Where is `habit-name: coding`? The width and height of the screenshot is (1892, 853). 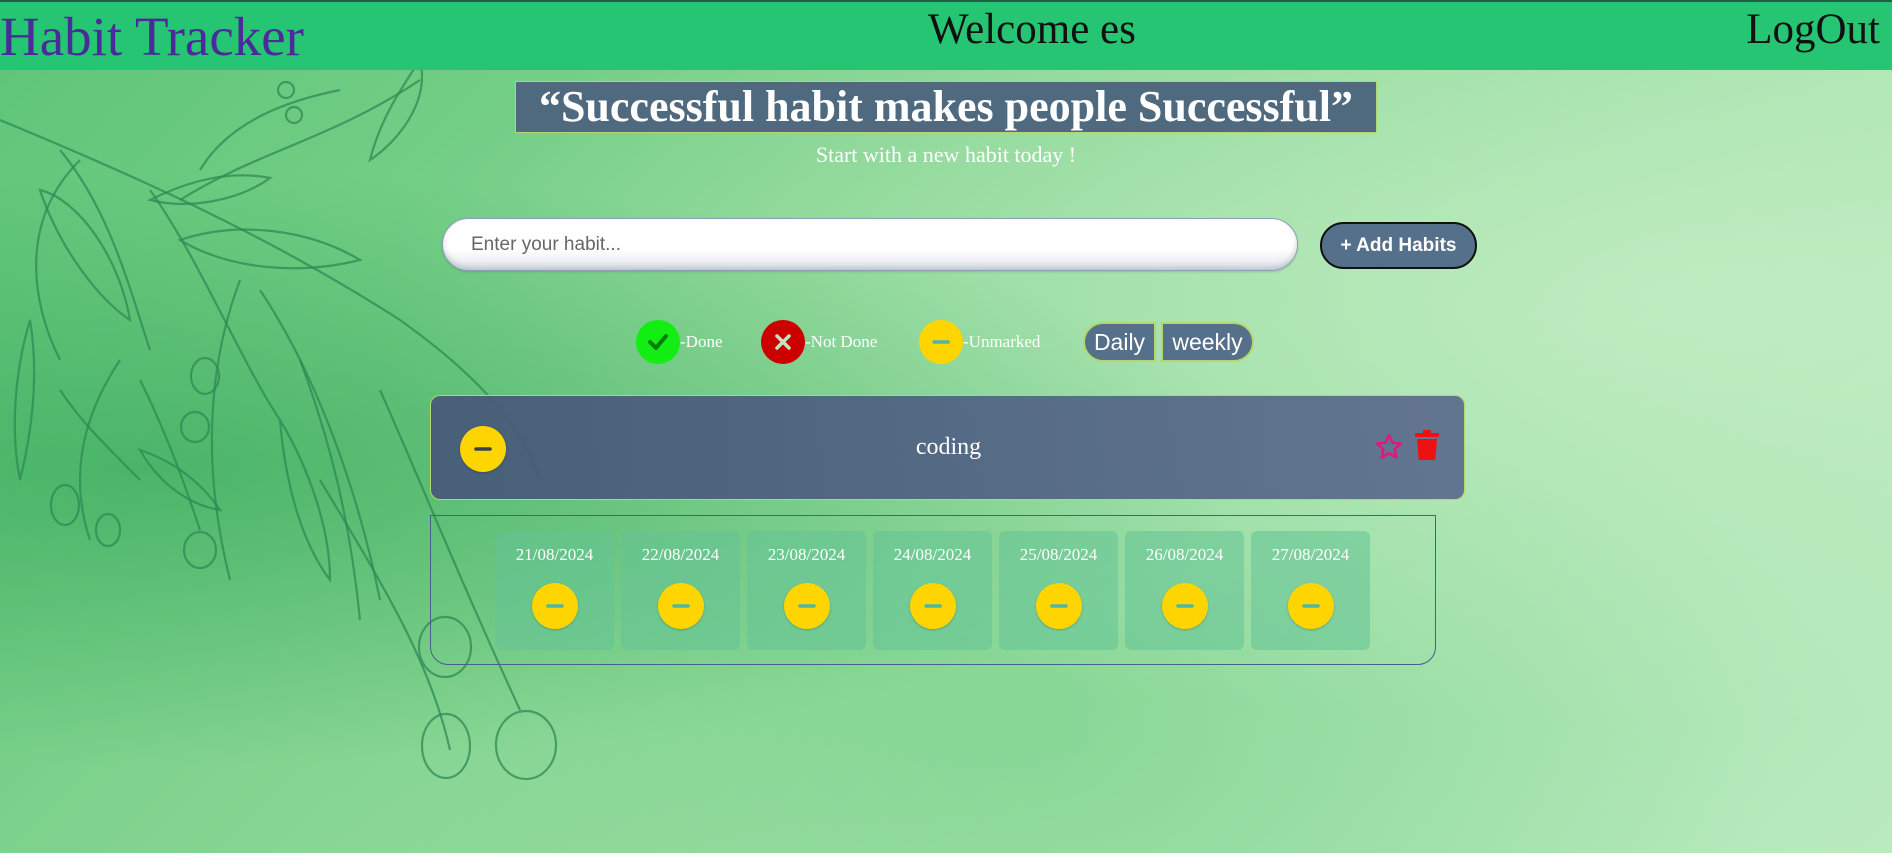
habit-name: coding is located at coordinates (948, 447).